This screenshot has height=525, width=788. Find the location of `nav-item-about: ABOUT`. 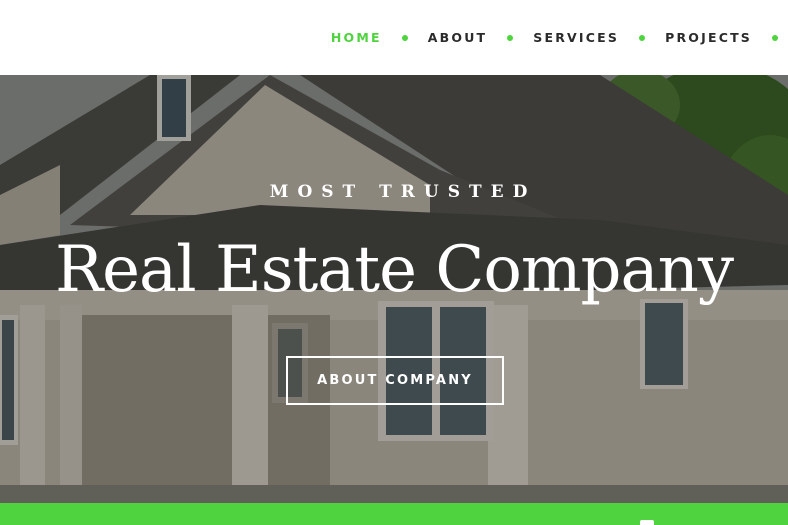

nav-item-about: ABOUT is located at coordinates (458, 37).